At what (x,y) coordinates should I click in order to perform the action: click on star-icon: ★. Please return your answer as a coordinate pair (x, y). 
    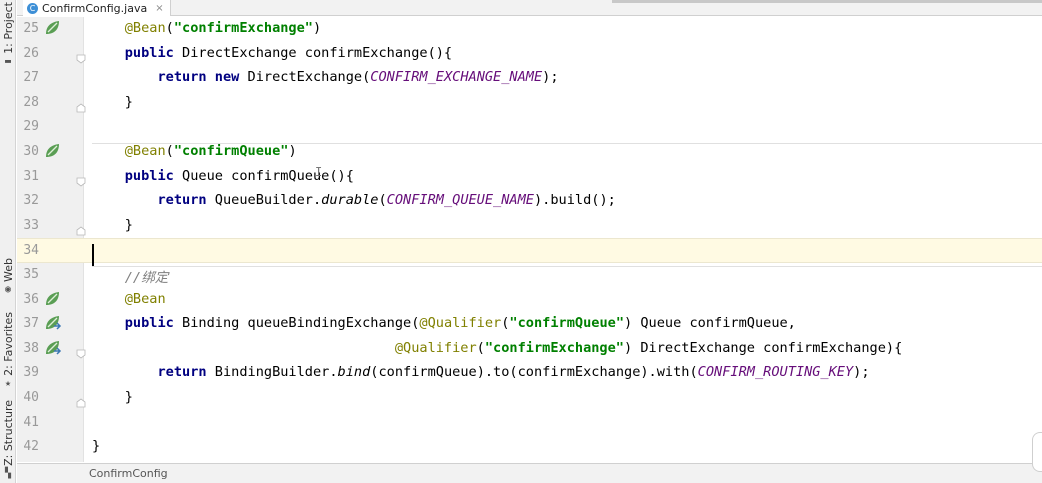
    Looking at the image, I should click on (8, 383).